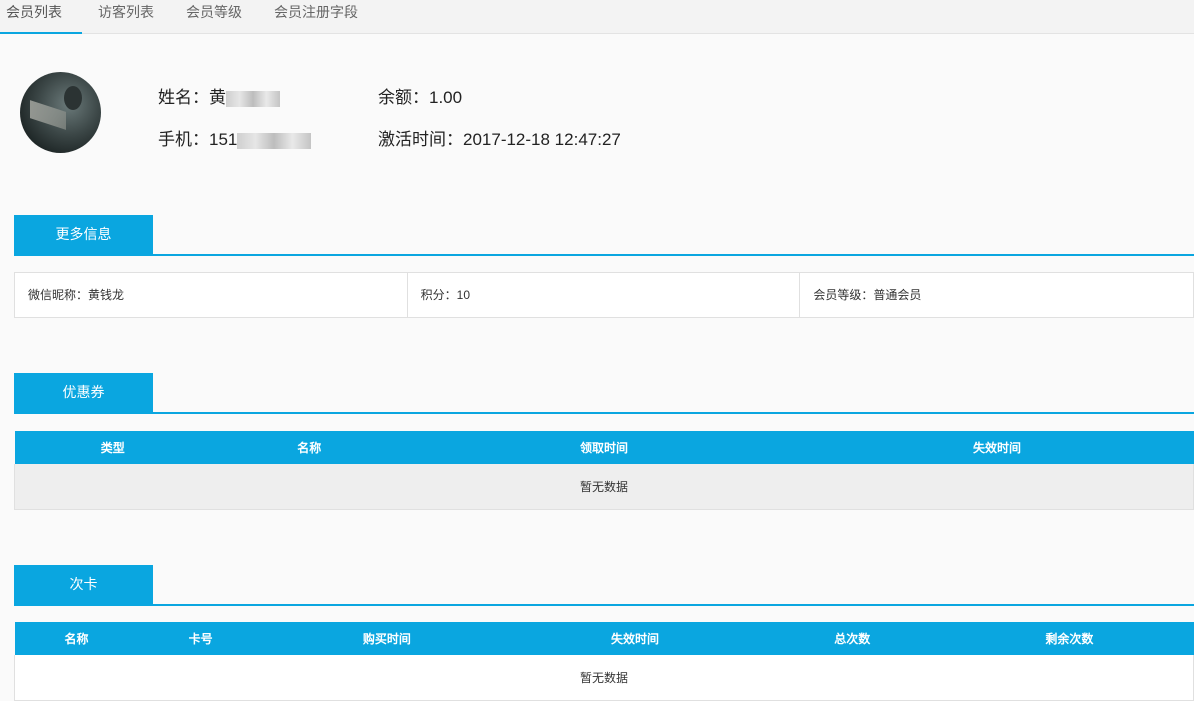 The image size is (1194, 701). I want to click on tab-member-level: 会员等级, so click(214, 17).